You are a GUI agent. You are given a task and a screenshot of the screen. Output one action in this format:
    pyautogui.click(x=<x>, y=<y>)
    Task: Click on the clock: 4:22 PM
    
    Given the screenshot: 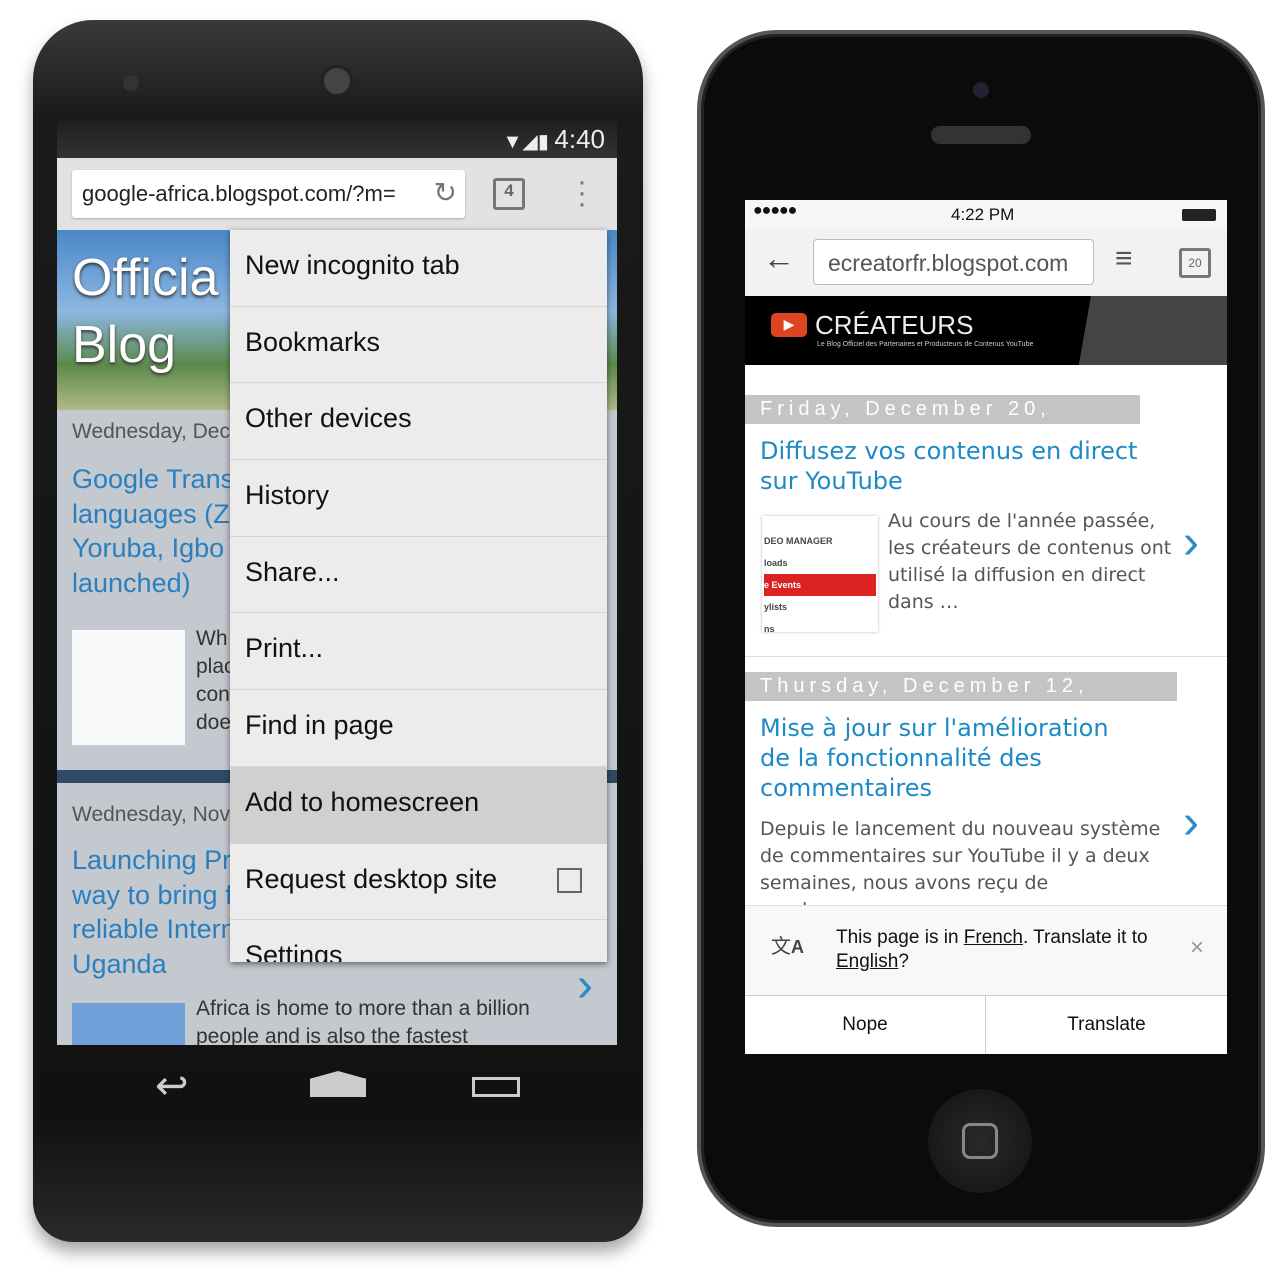 What is the action you would take?
    pyautogui.click(x=983, y=214)
    